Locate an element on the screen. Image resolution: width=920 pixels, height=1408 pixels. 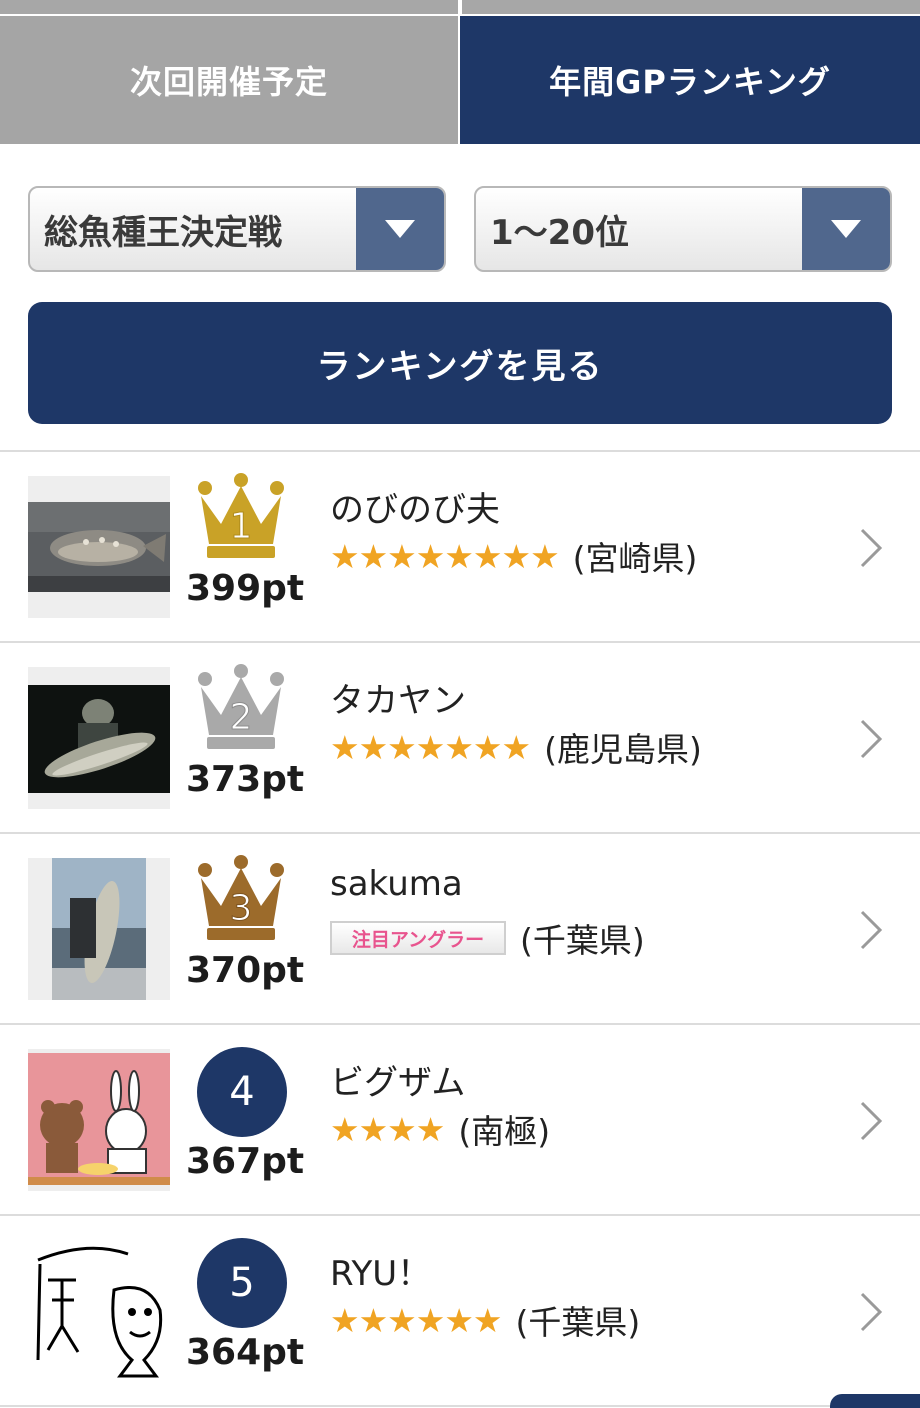
rating-stars: ★★★★ is located at coordinates (387, 1129).